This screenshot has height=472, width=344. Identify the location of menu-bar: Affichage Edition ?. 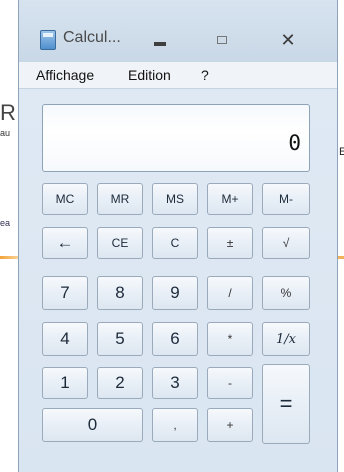
(178, 75).